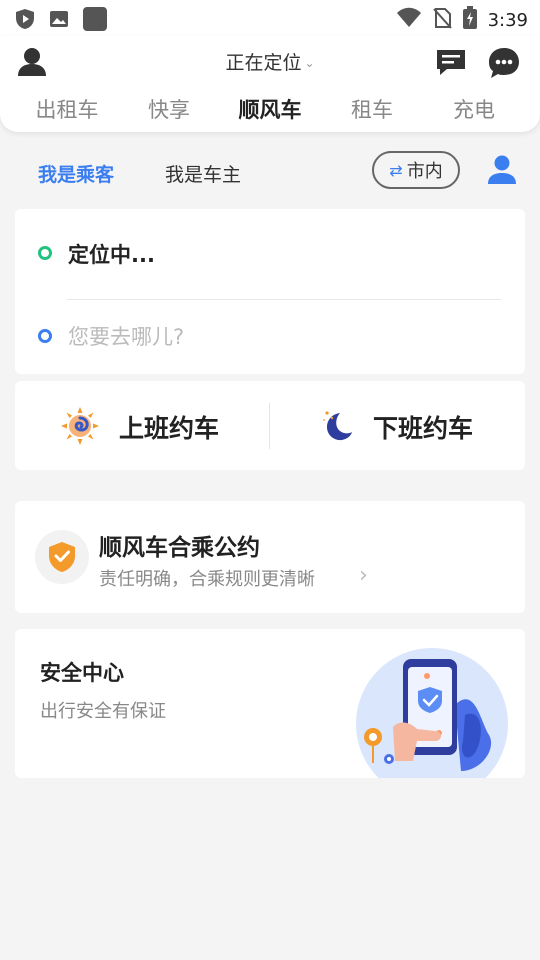 The width and height of the screenshot is (540, 960). I want to click on swap-arrows-icon: ⇄, so click(396, 170).